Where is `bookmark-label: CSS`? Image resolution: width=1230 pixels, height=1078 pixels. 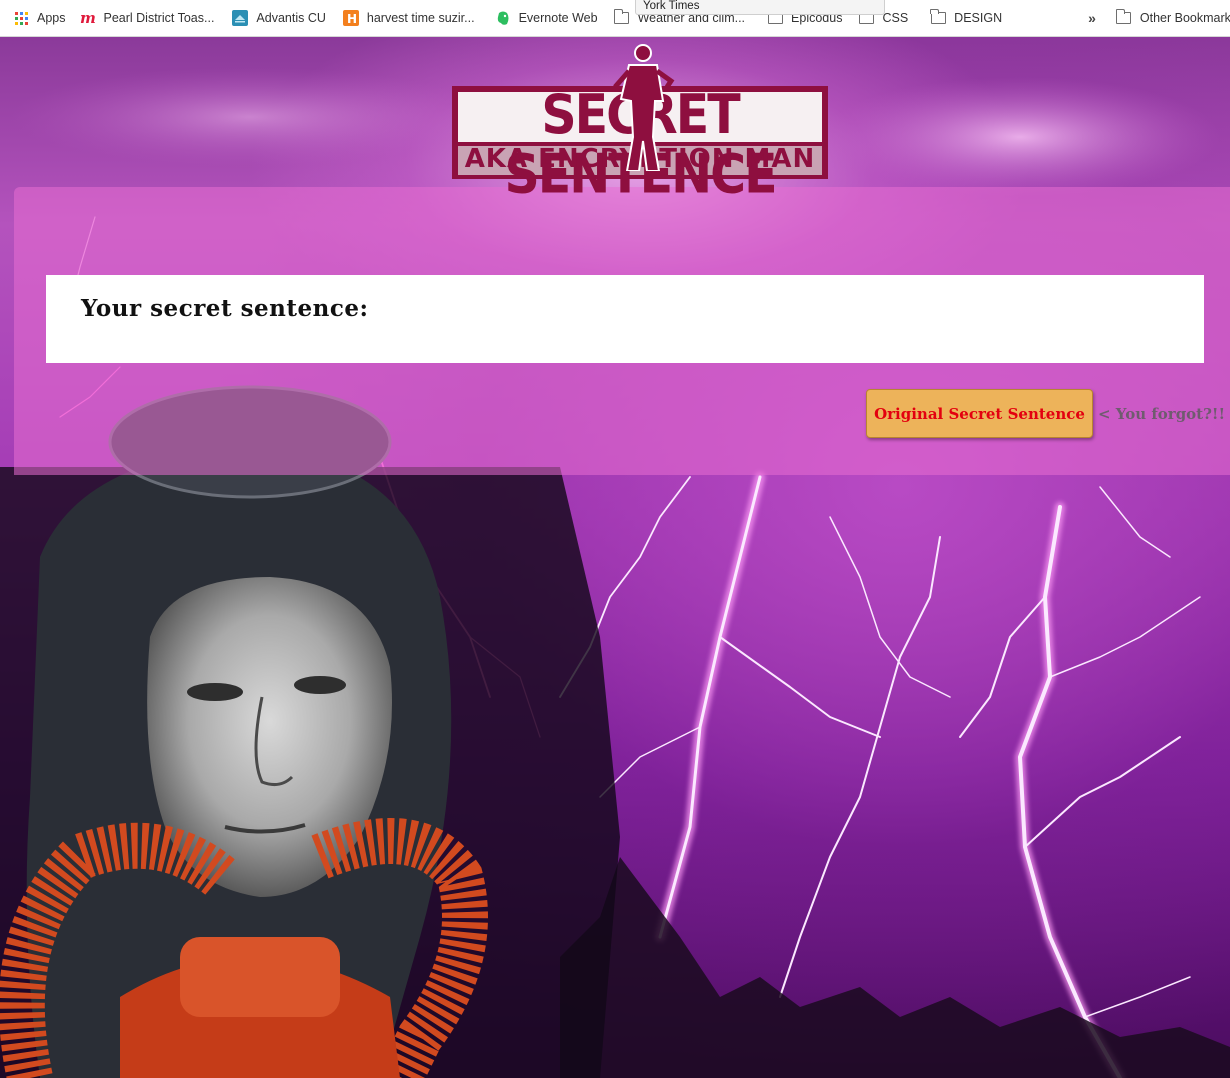 bookmark-label: CSS is located at coordinates (895, 18).